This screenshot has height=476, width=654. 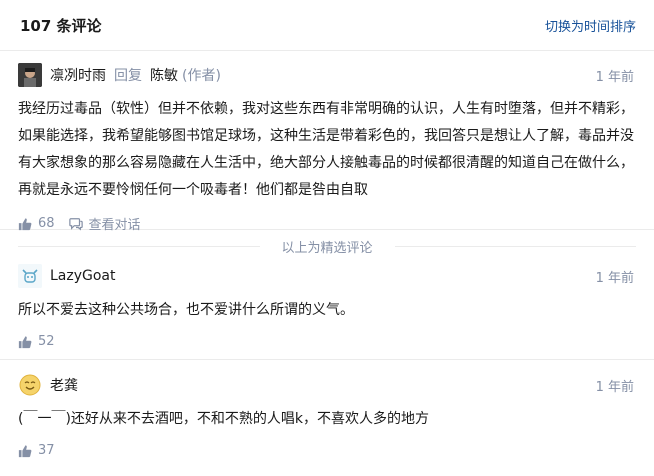 What do you see at coordinates (224, 419) in the screenshot?
I see `comment-content: (￣一￣)还好从来不去酒吧，不和不熟的人唱k，不喜欢人多的地方` at bounding box center [224, 419].